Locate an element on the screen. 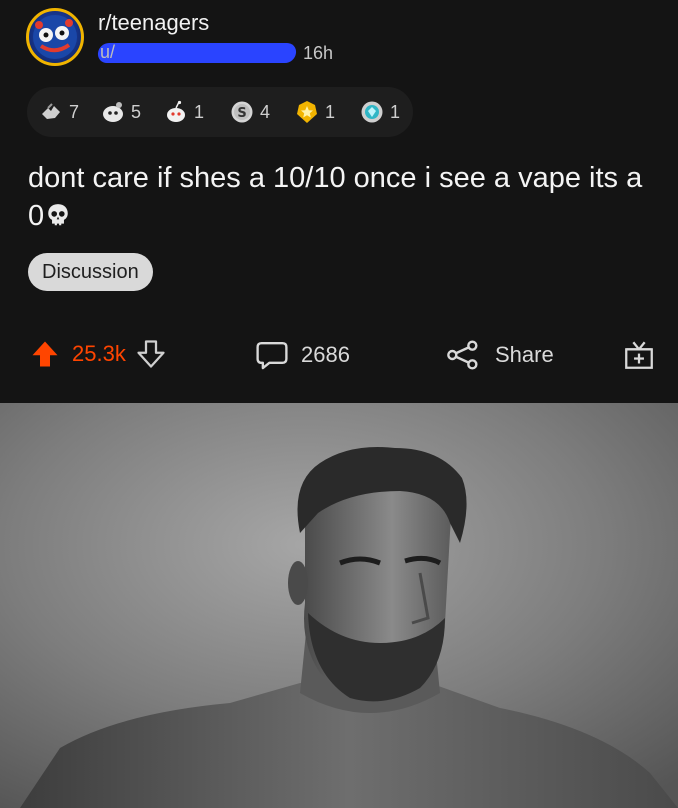 This screenshot has width=678, height=808. award-wholesome: 7 is located at coordinates (59, 112).